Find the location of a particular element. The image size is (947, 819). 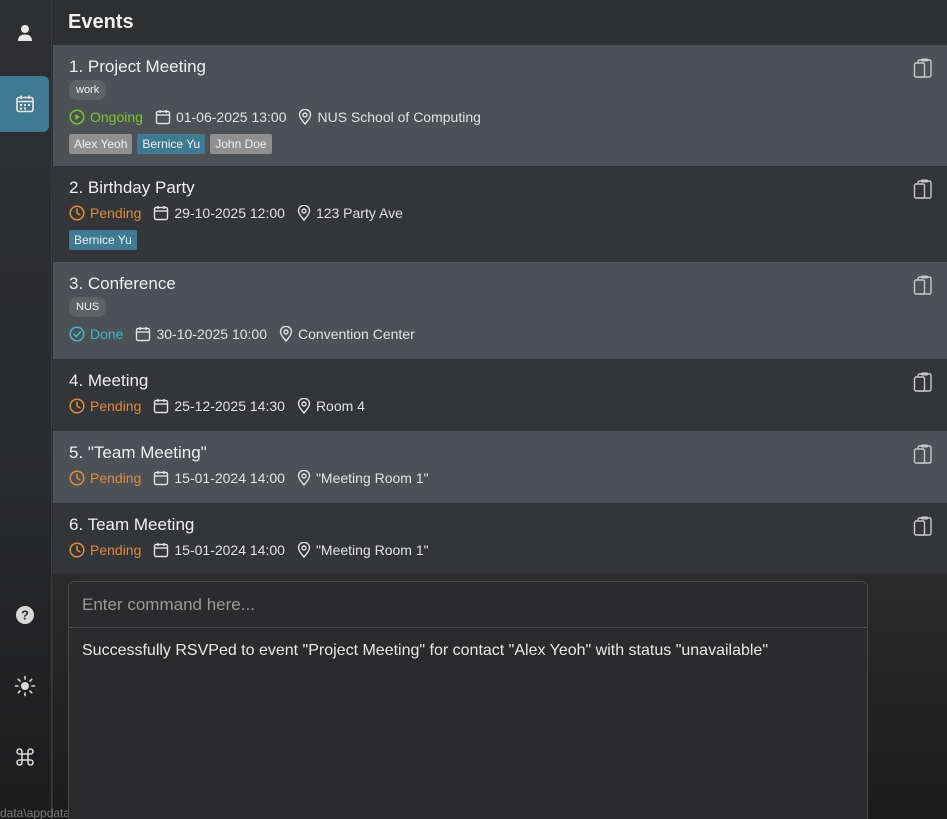

status-text: Ongoing is located at coordinates (116, 117).